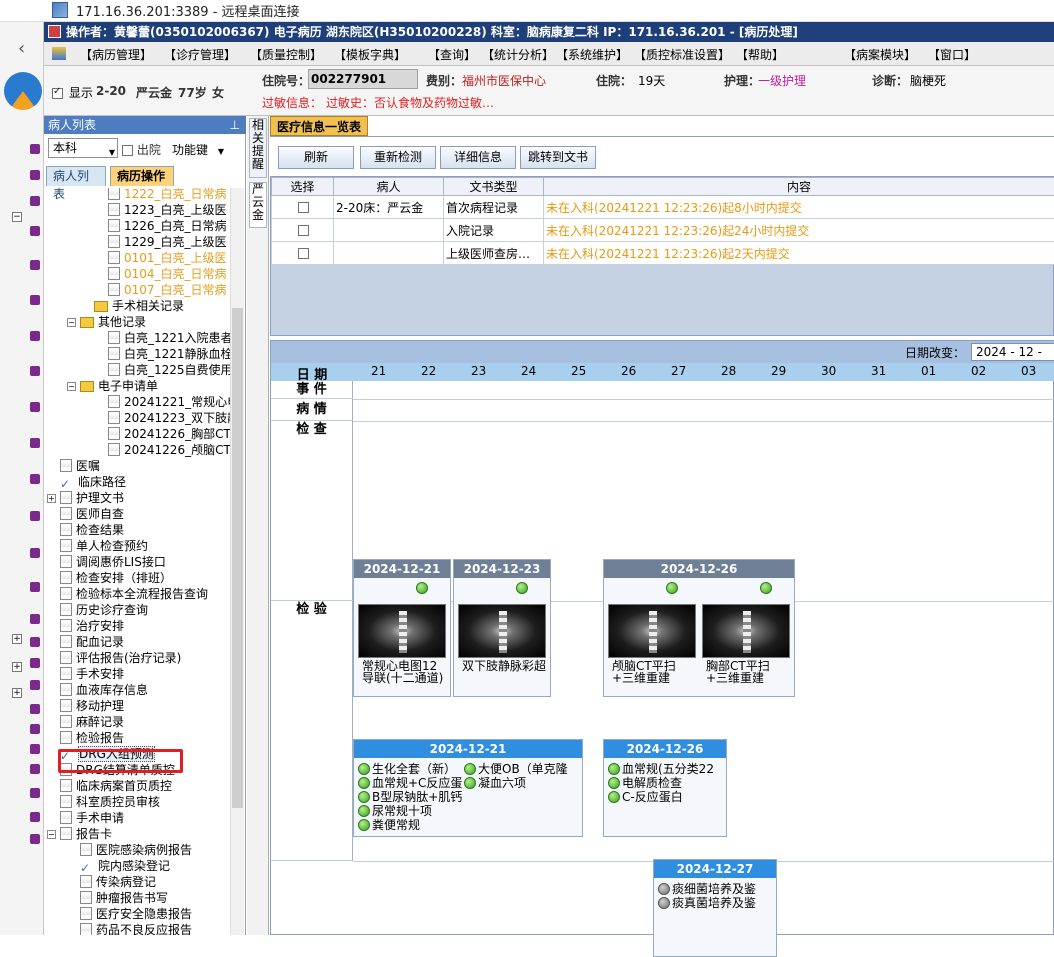  I want to click on tree-item: 1229_白亮_上级医, so click(167, 242).